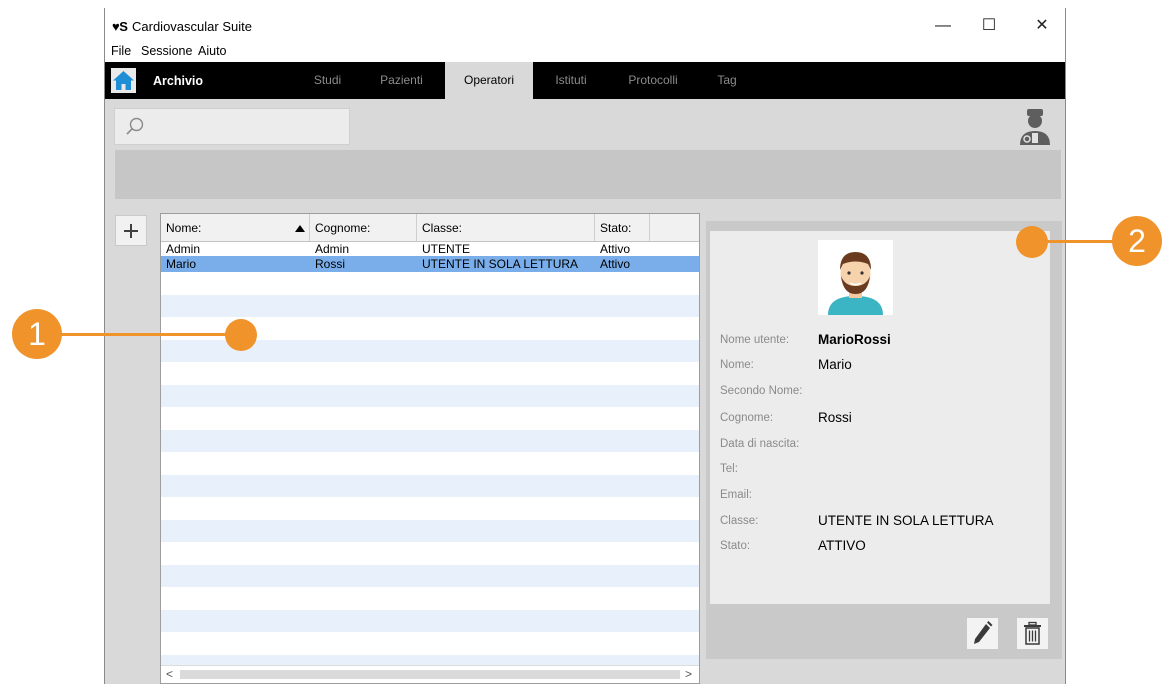 The height and width of the screenshot is (684, 1166). What do you see at coordinates (989, 26) in the screenshot?
I see `maximize-button: ☐` at bounding box center [989, 26].